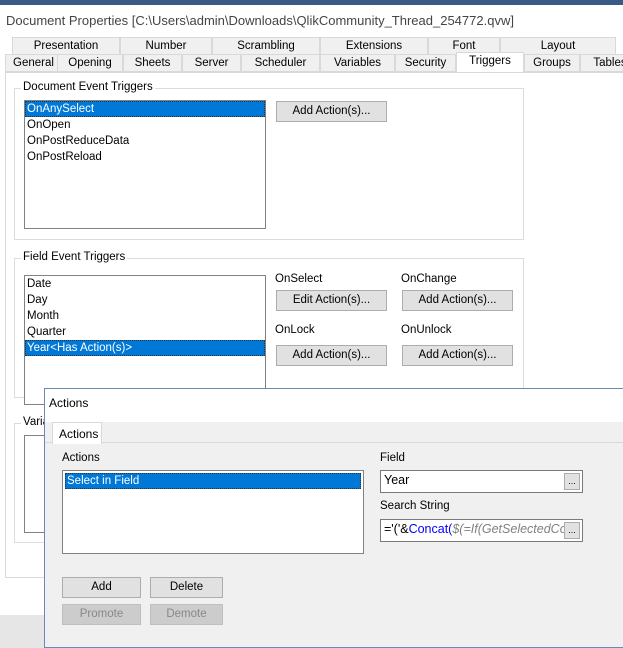  What do you see at coordinates (81, 458) in the screenshot?
I see `actions-list-label: Actions` at bounding box center [81, 458].